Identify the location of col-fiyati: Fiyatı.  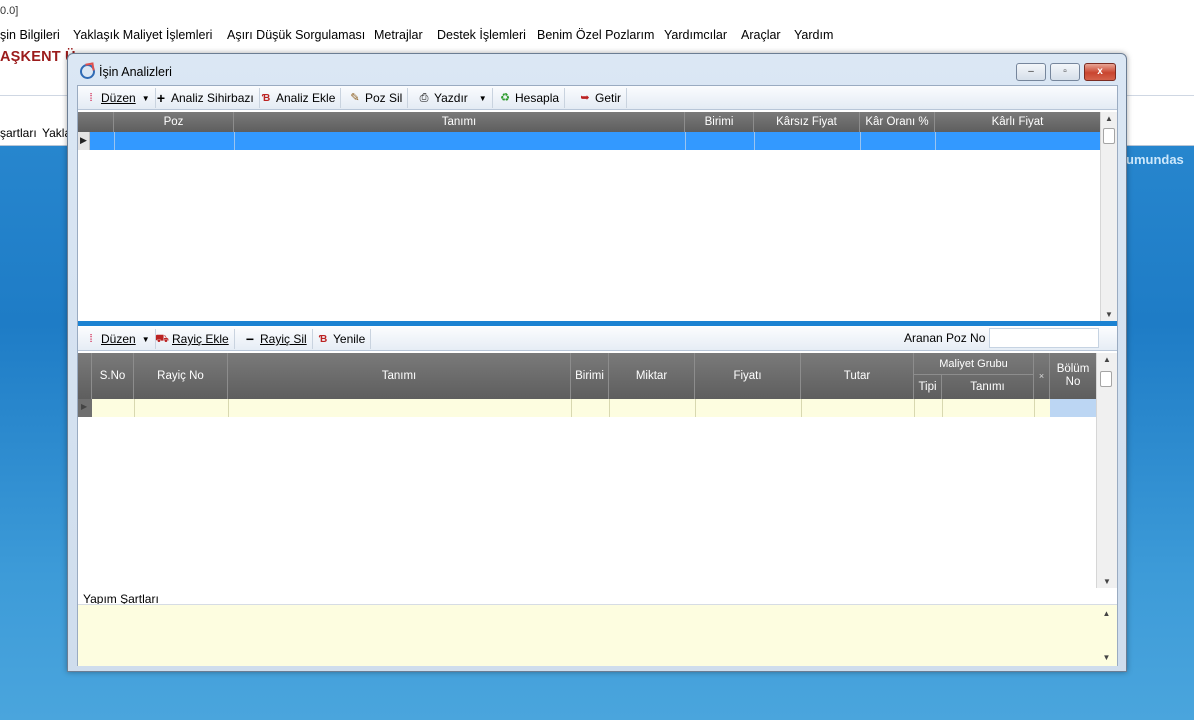
(748, 376).